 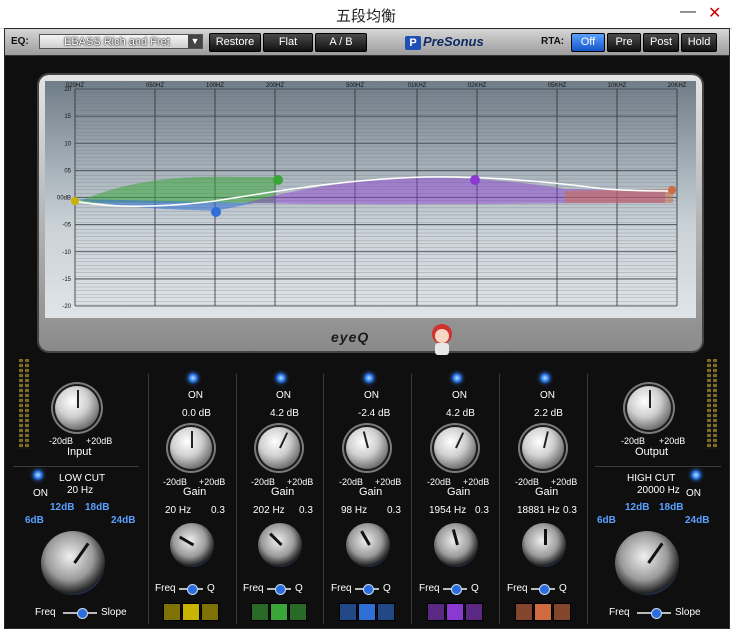 What do you see at coordinates (543, 589) in the screenshot?
I see `band5-freq-q-toggle` at bounding box center [543, 589].